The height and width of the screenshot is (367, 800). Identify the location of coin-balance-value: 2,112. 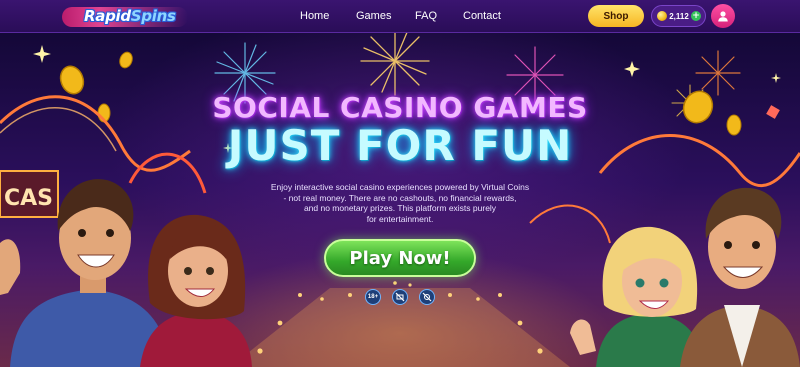
(679, 16).